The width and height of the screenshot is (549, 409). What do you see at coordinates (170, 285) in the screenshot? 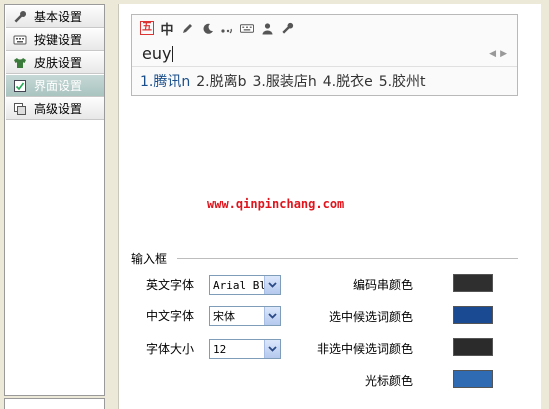
I see `english-font-label: 英文字体` at bounding box center [170, 285].